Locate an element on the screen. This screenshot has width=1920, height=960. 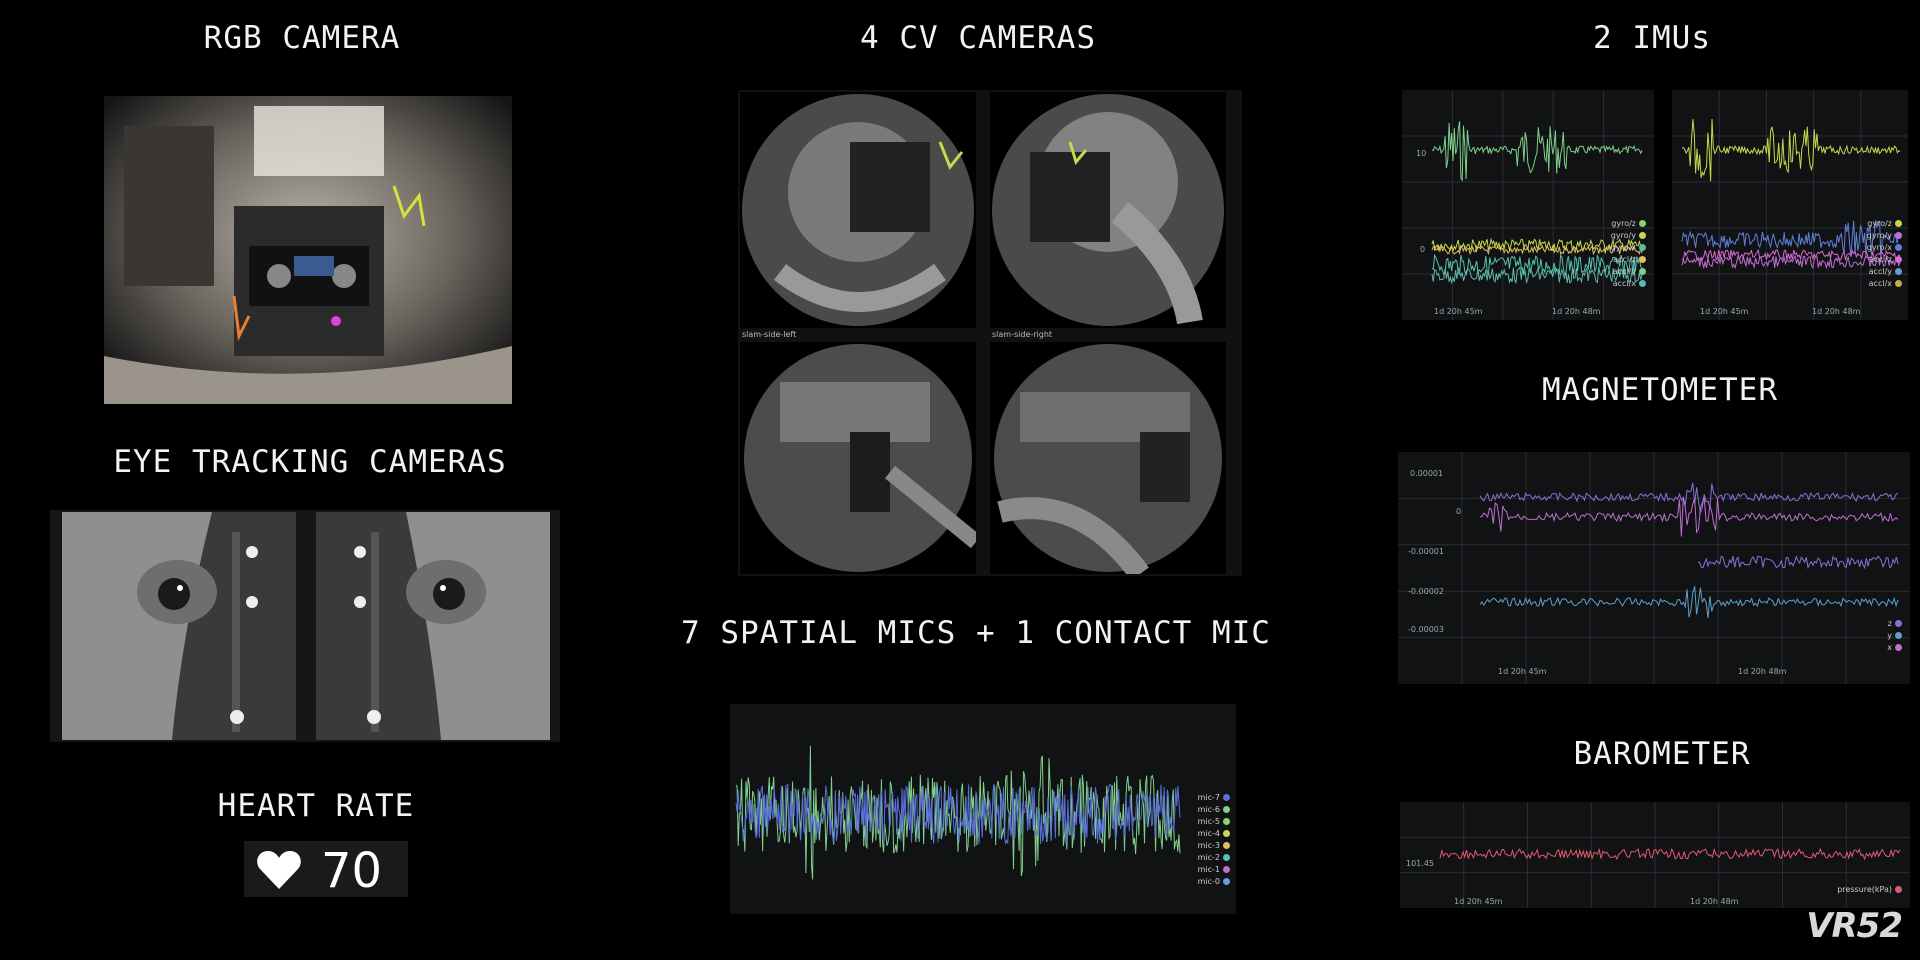
barometer-chart: 101.45 1d 20h 45m 1d 20h 48m is located at coordinates (1655, 855).